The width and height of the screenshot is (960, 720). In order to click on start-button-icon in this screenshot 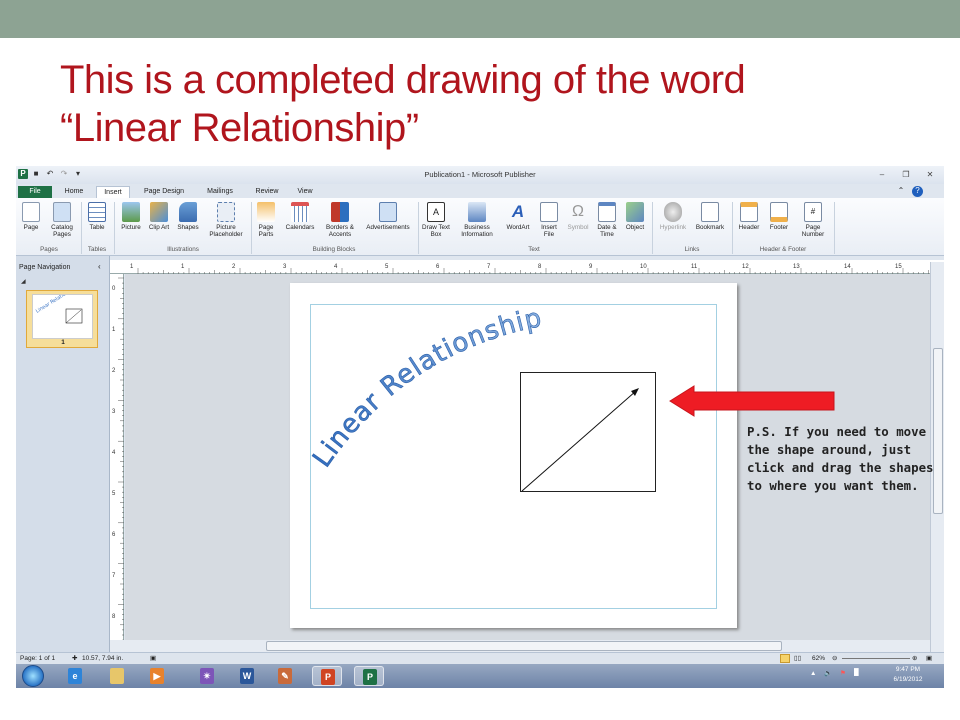, I will do `click(33, 676)`.